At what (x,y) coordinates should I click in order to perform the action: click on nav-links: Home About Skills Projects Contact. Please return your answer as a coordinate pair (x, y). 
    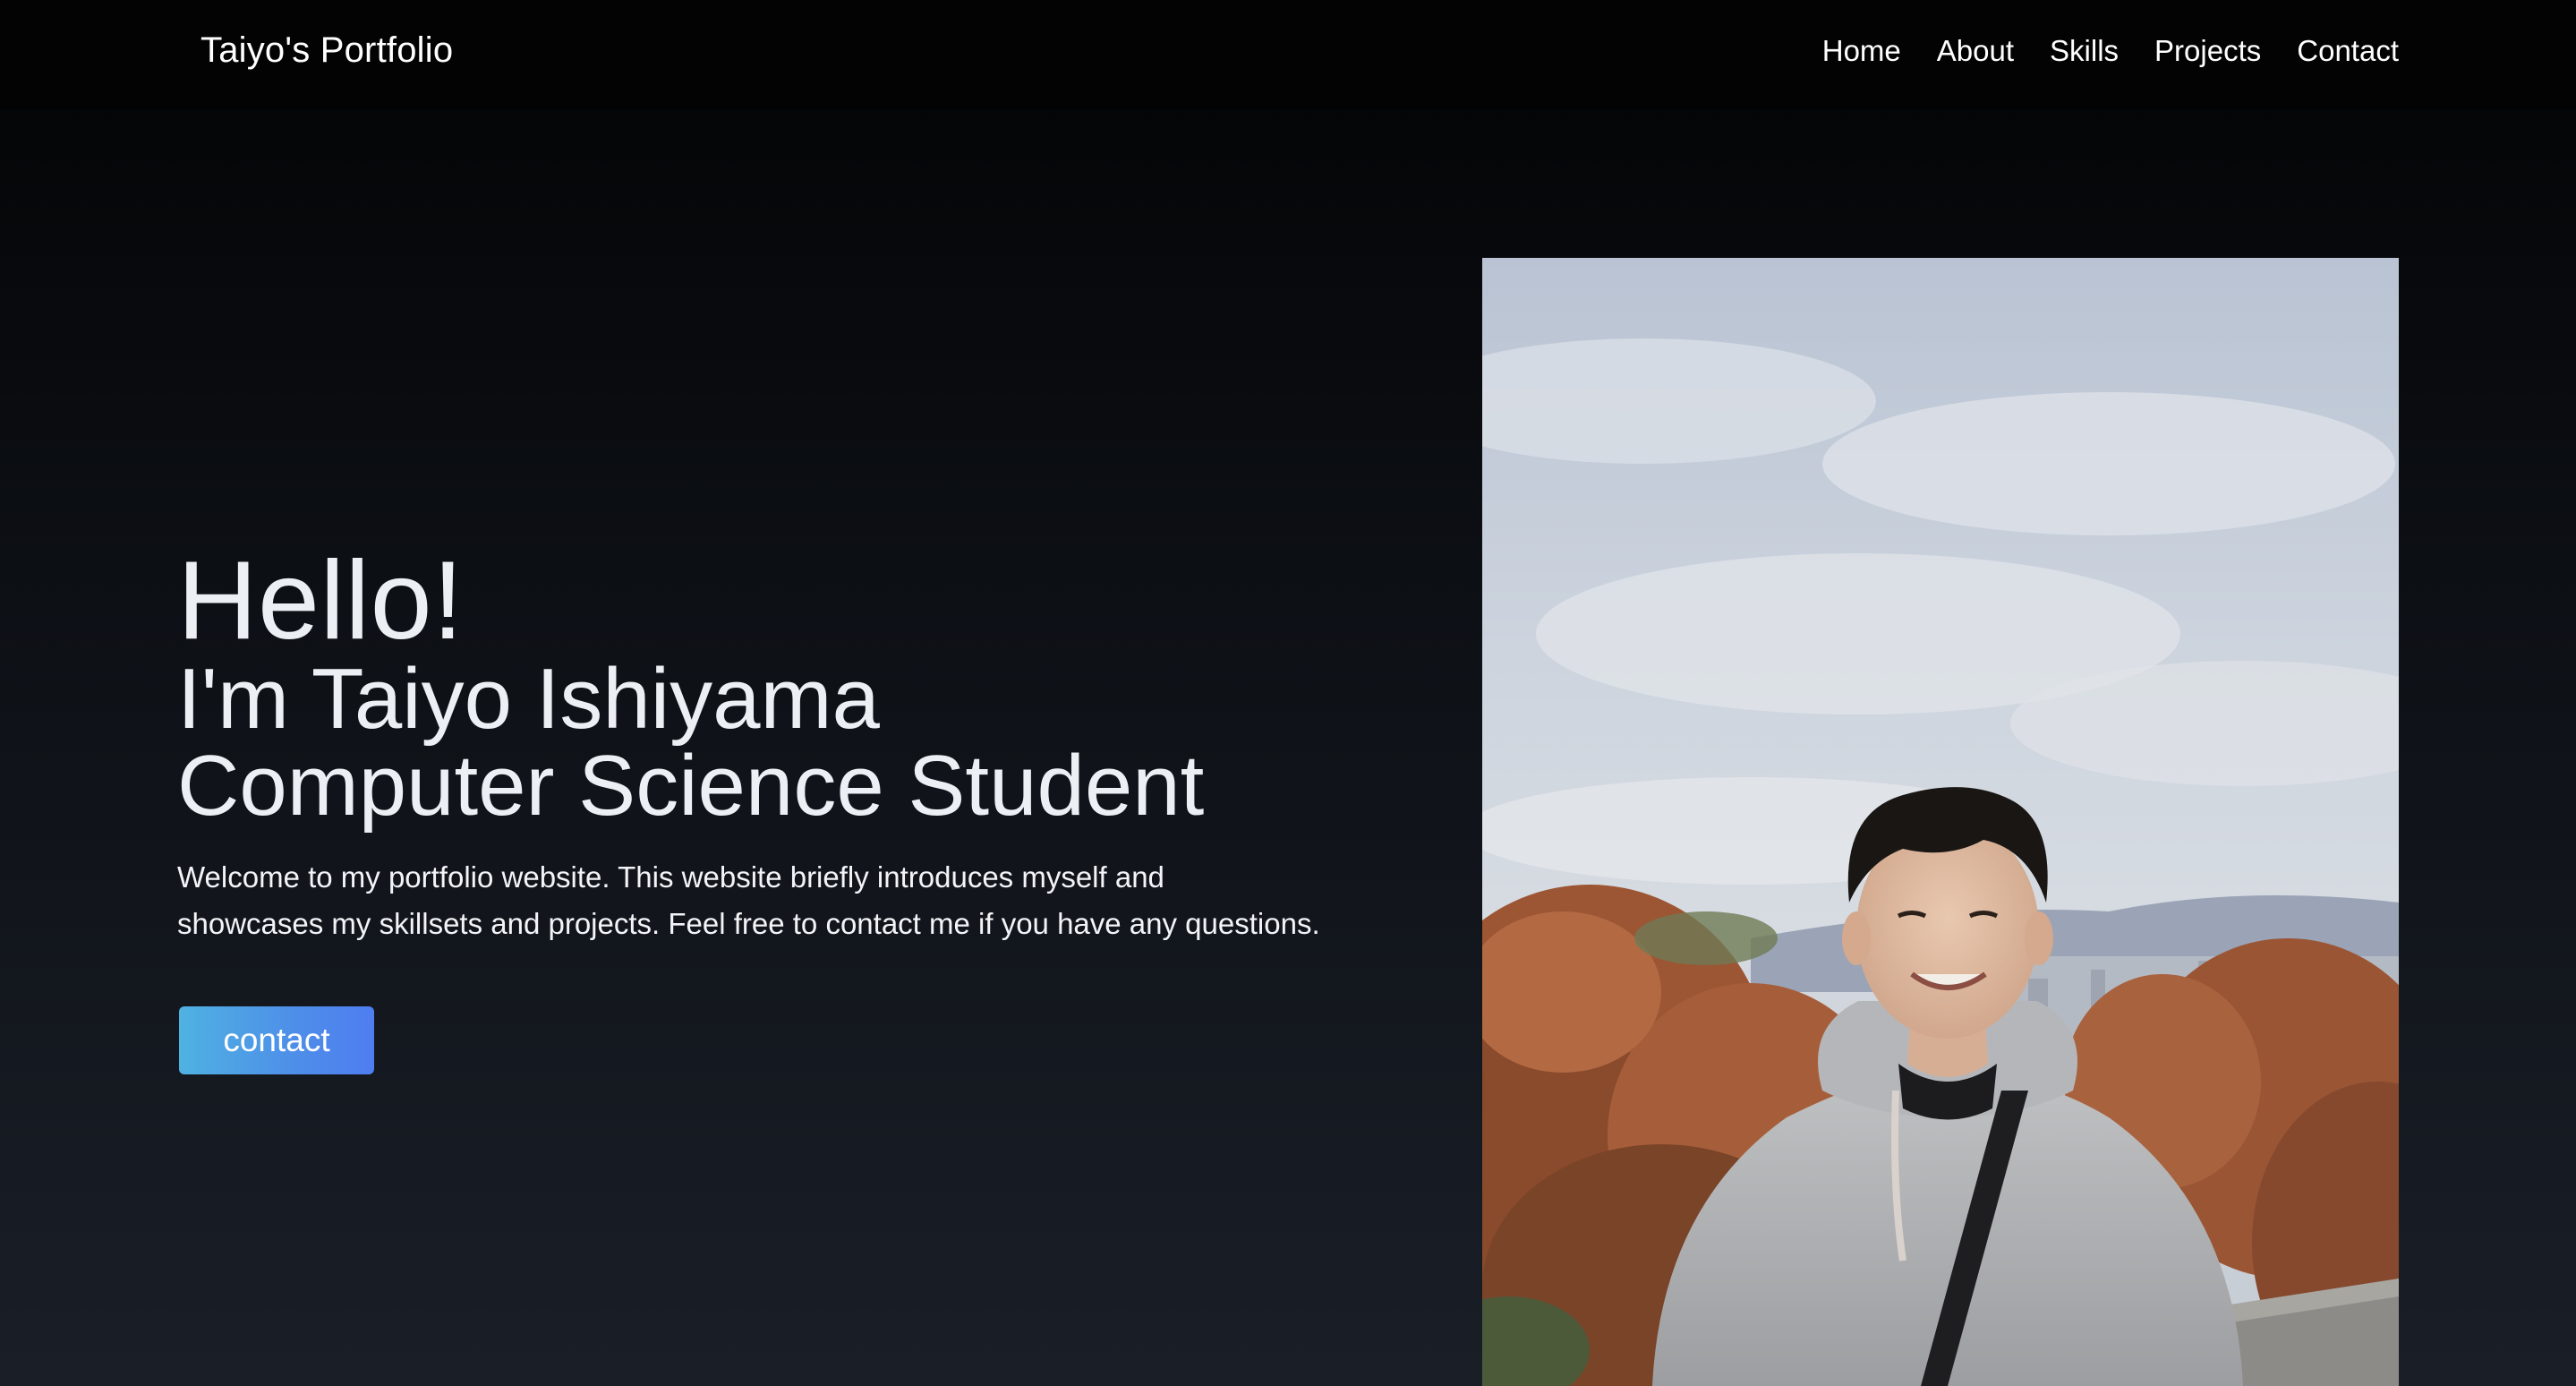
    Looking at the image, I should click on (2110, 51).